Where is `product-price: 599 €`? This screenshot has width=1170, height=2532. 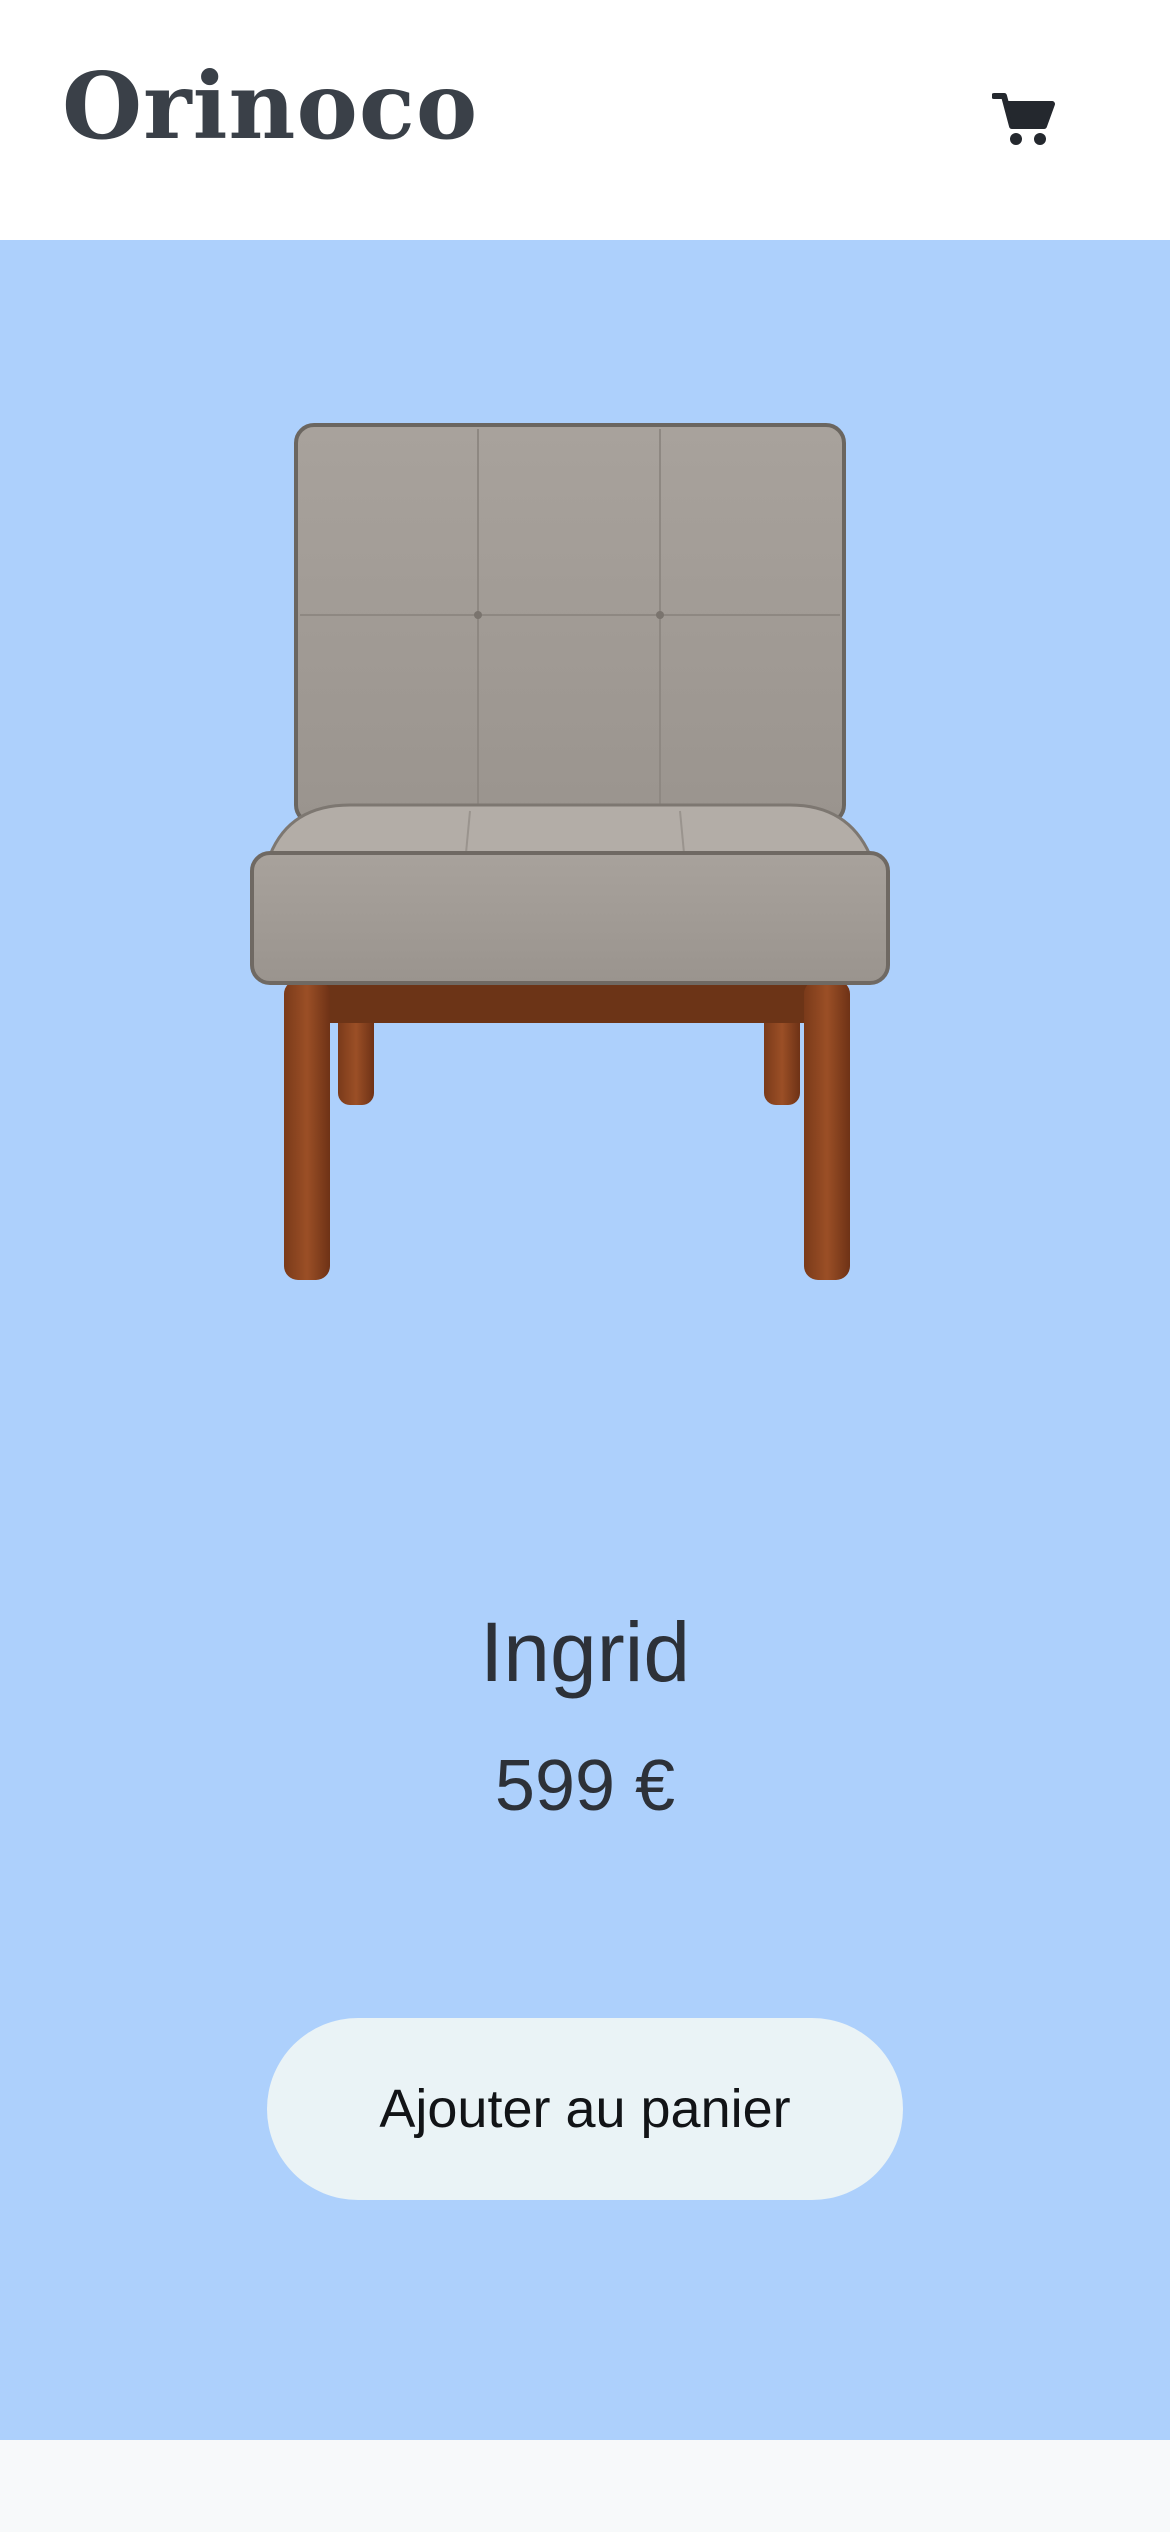
product-price: 599 € is located at coordinates (585, 1786).